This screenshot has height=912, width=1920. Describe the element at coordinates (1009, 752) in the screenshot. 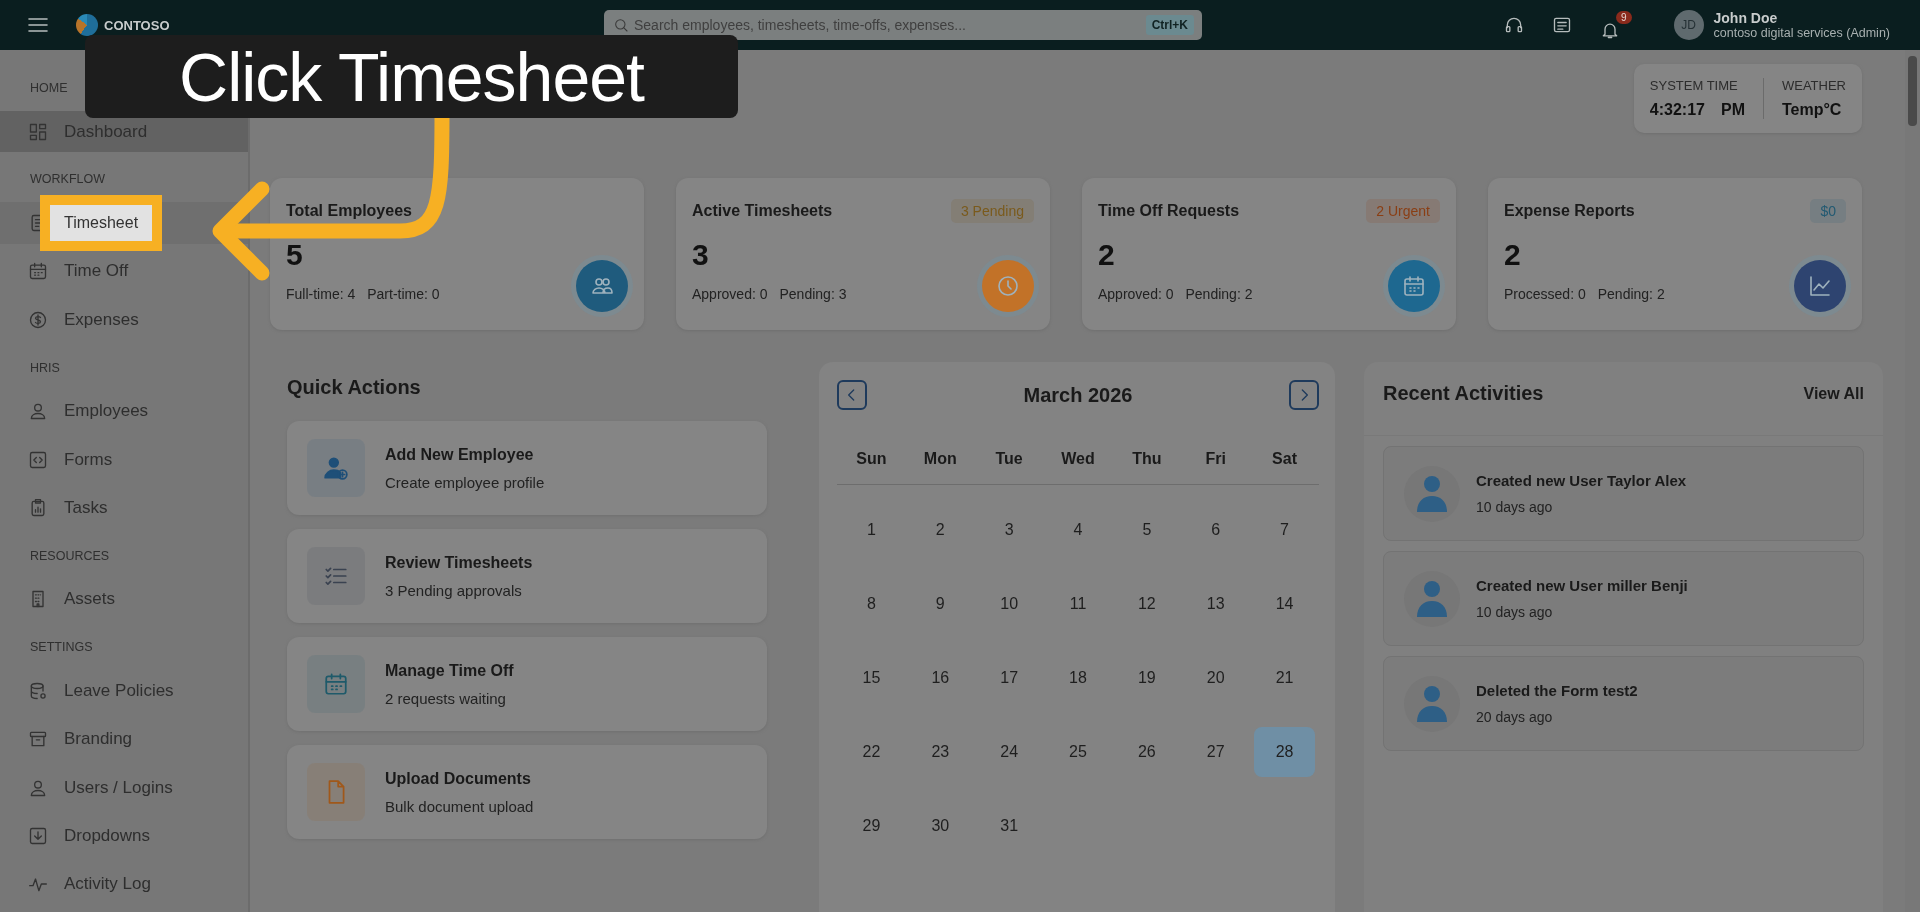

I see `calendar-day: 24` at that location.